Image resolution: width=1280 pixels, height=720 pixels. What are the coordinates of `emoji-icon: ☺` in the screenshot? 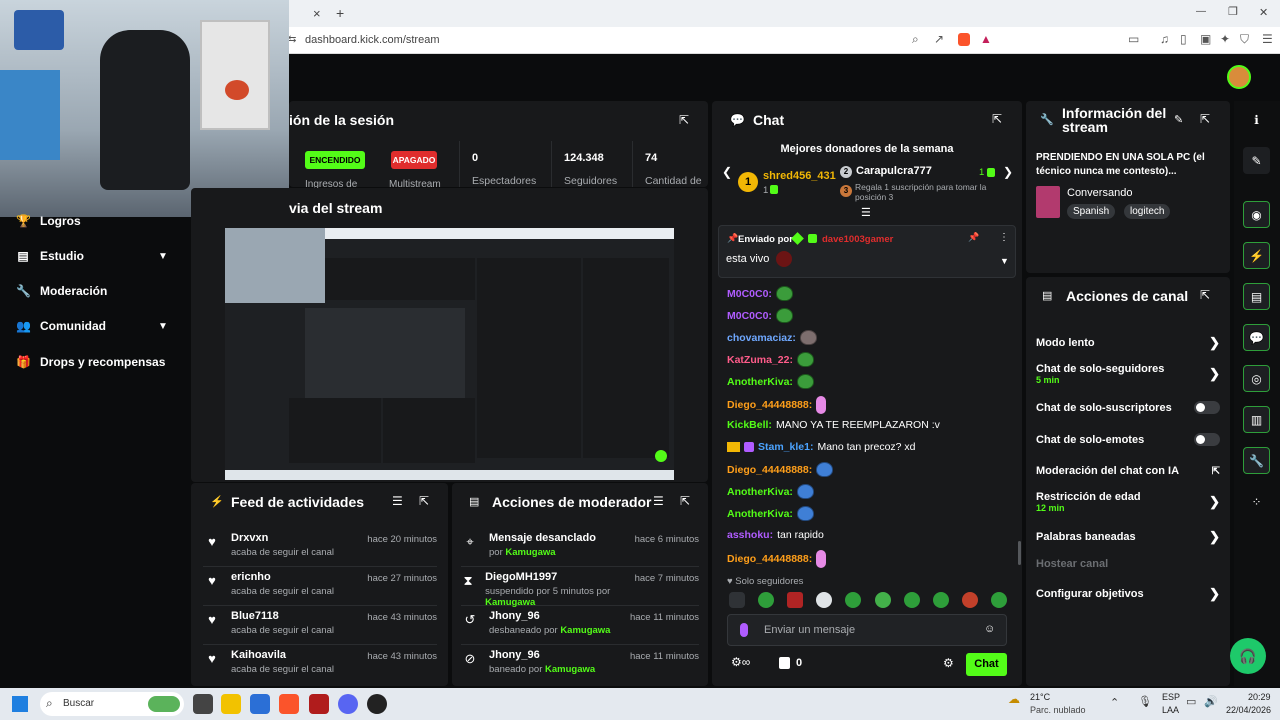 It's located at (989, 629).